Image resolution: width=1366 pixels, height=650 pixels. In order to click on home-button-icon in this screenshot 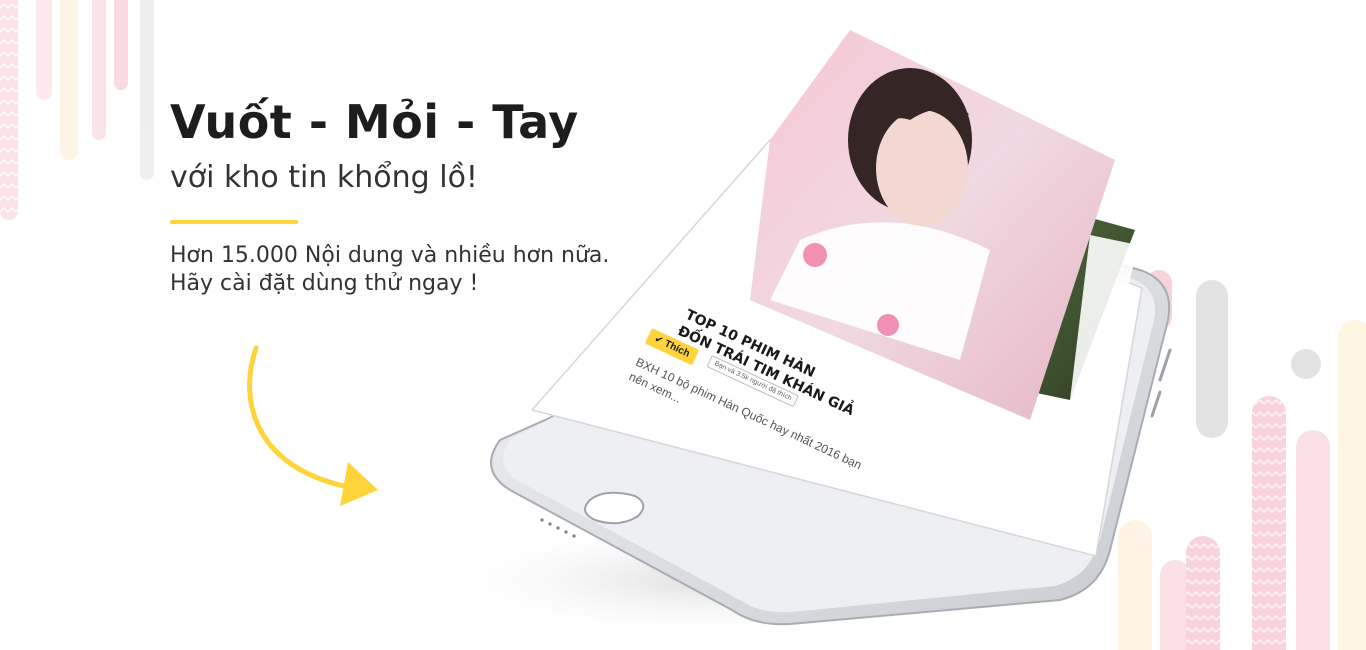, I will do `click(614, 508)`.